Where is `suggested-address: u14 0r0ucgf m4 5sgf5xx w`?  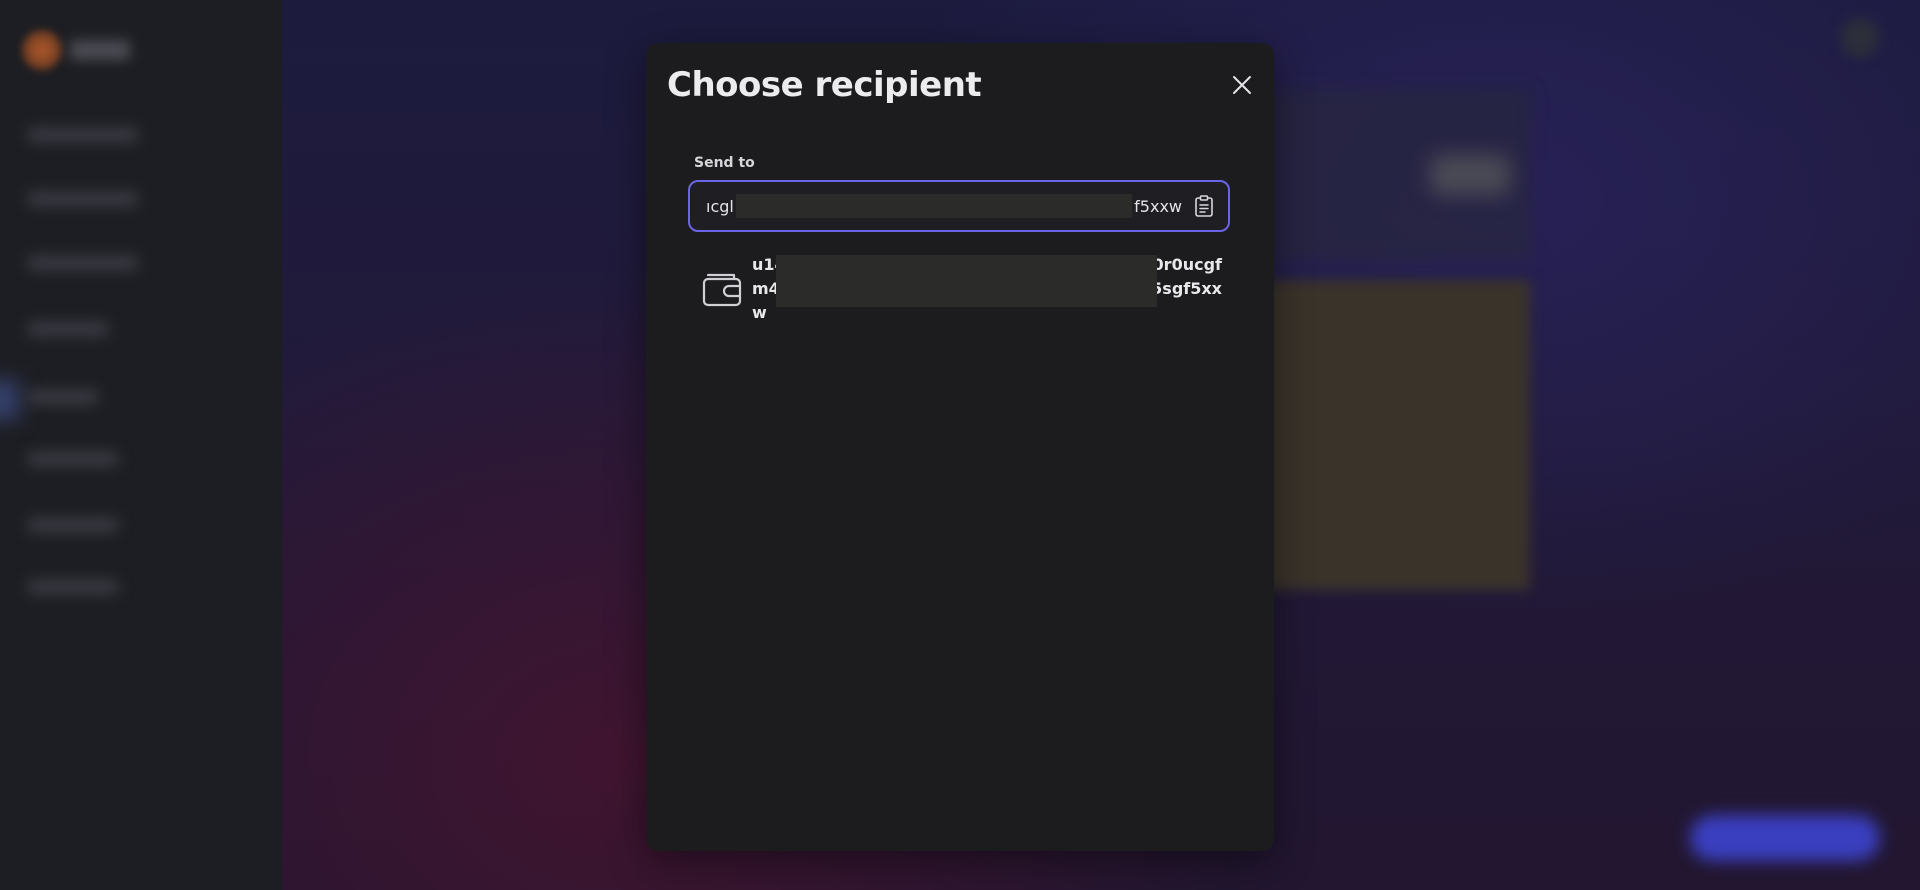 suggested-address: u14 0r0ucgf m4 5sgf5xx w is located at coordinates (987, 289).